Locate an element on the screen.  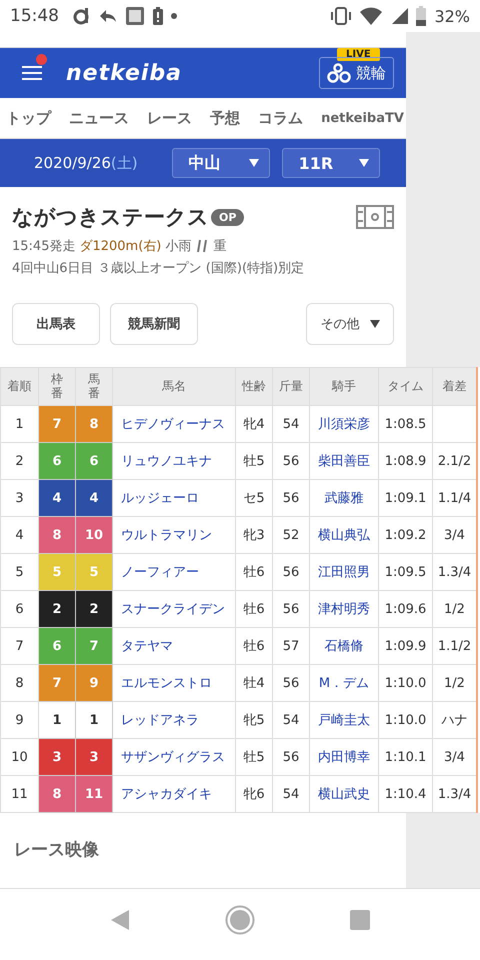
column-header: 馬名 is located at coordinates (174, 387).